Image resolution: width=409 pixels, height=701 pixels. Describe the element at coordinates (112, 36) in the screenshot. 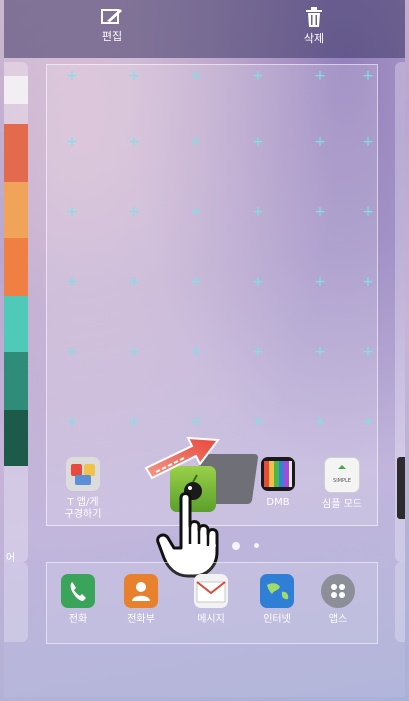

I see `edit-label: 편집` at that location.